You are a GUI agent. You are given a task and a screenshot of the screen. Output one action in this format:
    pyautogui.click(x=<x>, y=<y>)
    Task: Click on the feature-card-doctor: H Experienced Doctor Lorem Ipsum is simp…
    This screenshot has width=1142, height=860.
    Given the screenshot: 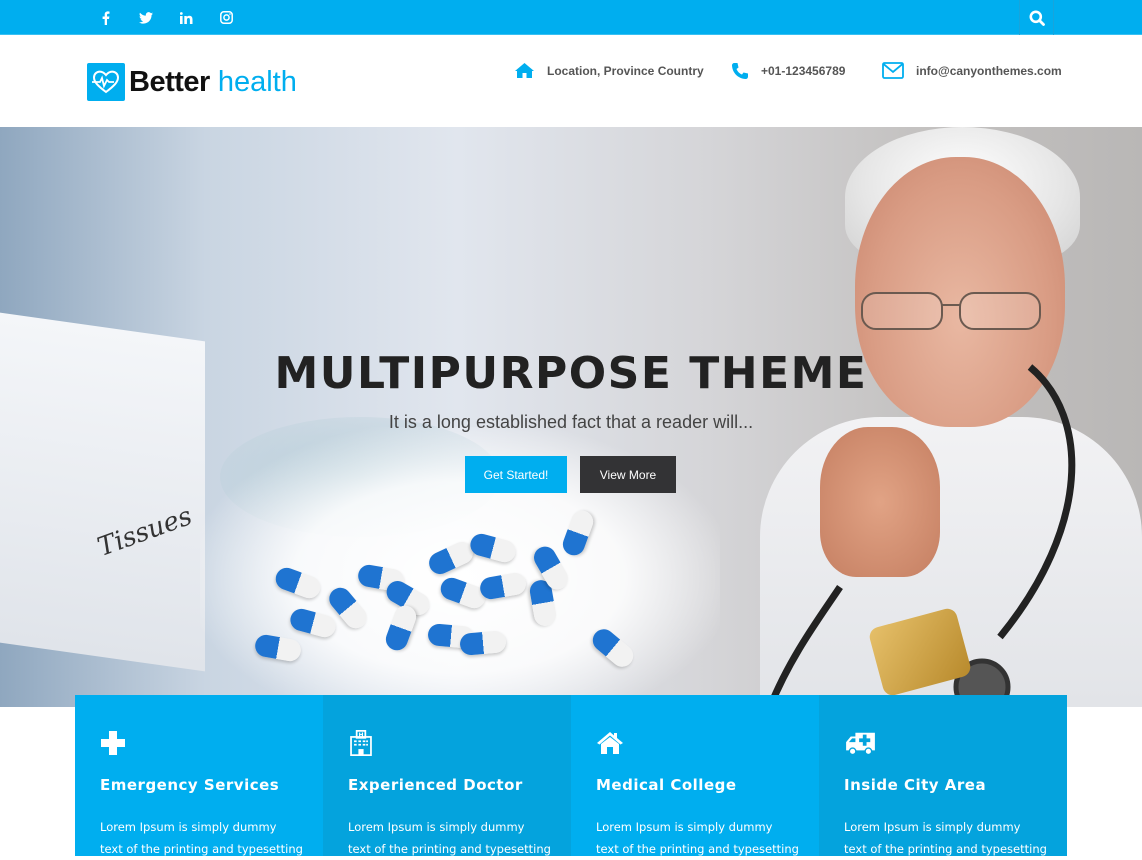 What is the action you would take?
    pyautogui.click(x=447, y=775)
    